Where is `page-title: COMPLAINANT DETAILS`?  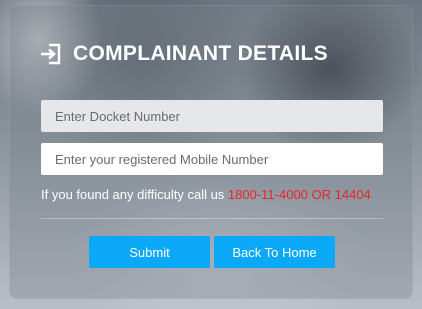 page-title: COMPLAINANT DETAILS is located at coordinates (184, 54).